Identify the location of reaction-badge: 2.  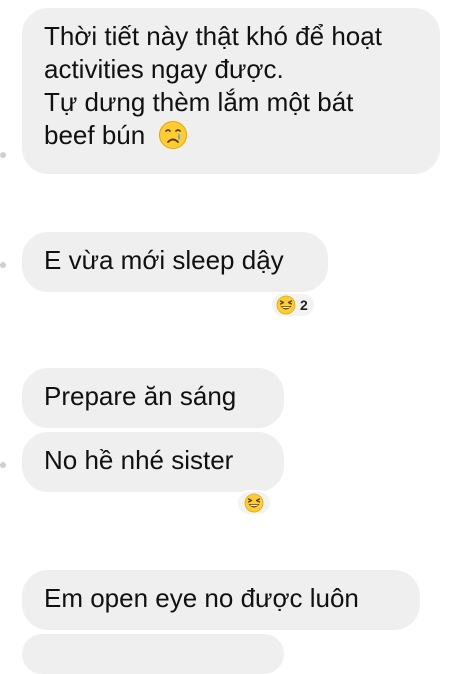
(293, 305).